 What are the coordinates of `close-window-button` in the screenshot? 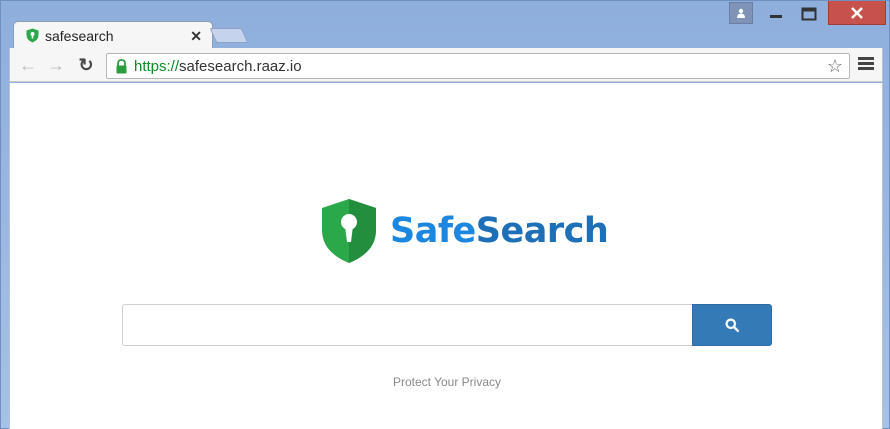 It's located at (857, 13).